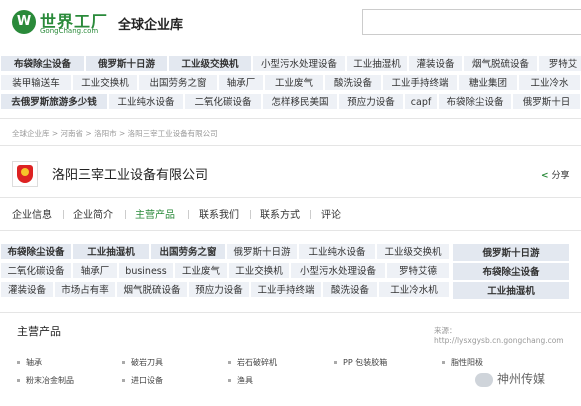 The image size is (581, 406). I want to click on share-button: < 分享, so click(555, 174).